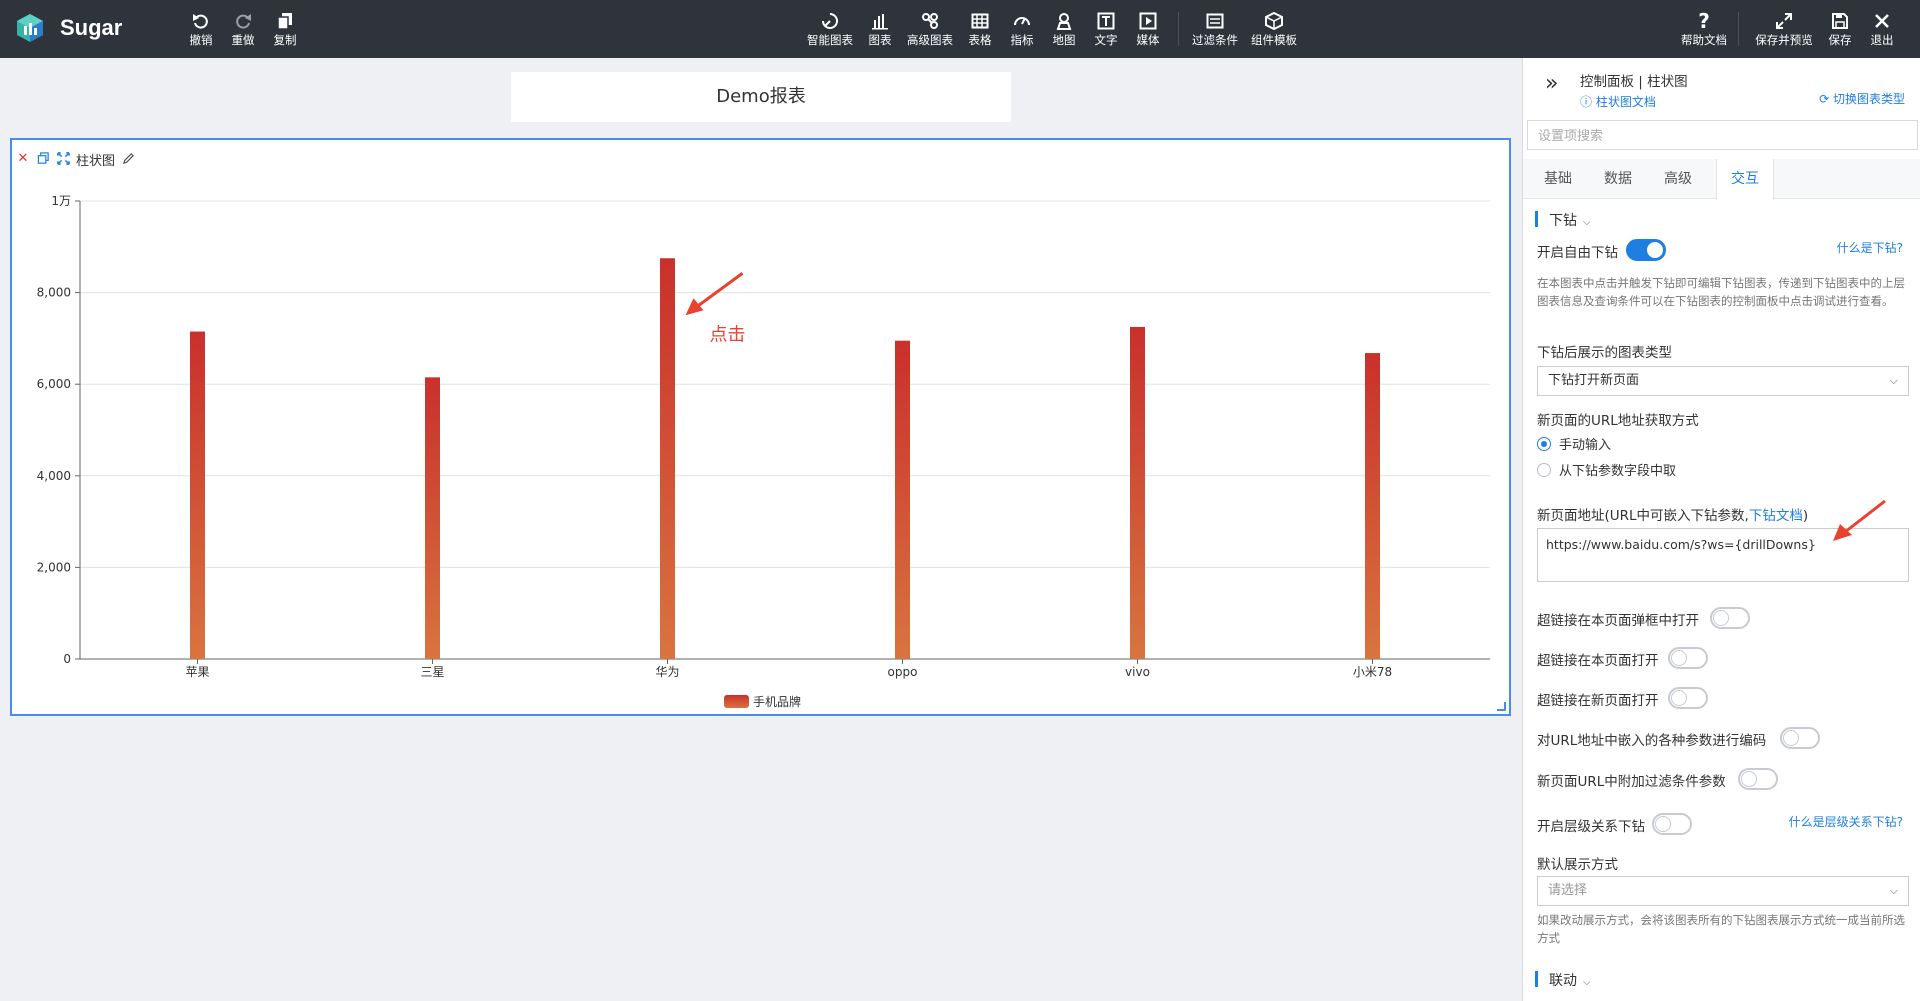 Image resolution: width=1920 pixels, height=1001 pixels. I want to click on y-tick-label: 8,000, so click(54, 293).